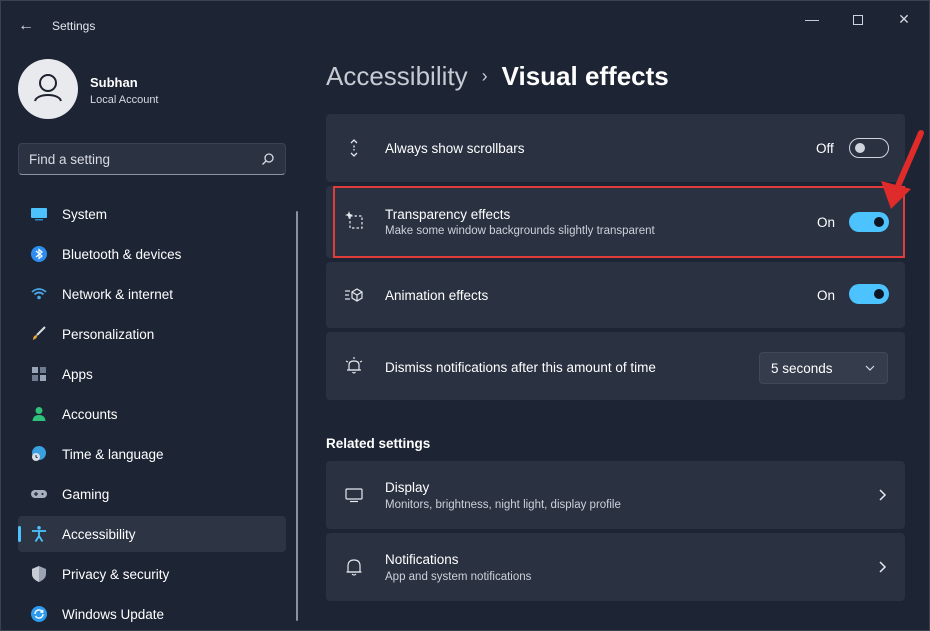 The width and height of the screenshot is (930, 631). What do you see at coordinates (354, 365) in the screenshot?
I see `notification-dismiss-icon` at bounding box center [354, 365].